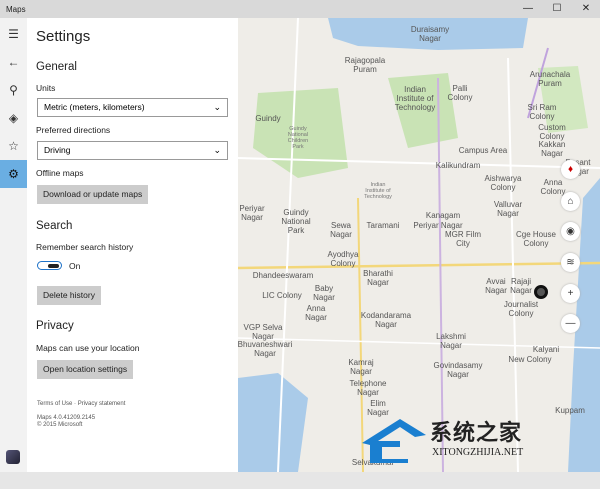  Describe the element at coordinates (94, 107) in the screenshot. I see `units-value: Metric (meters, kilometers)` at that location.